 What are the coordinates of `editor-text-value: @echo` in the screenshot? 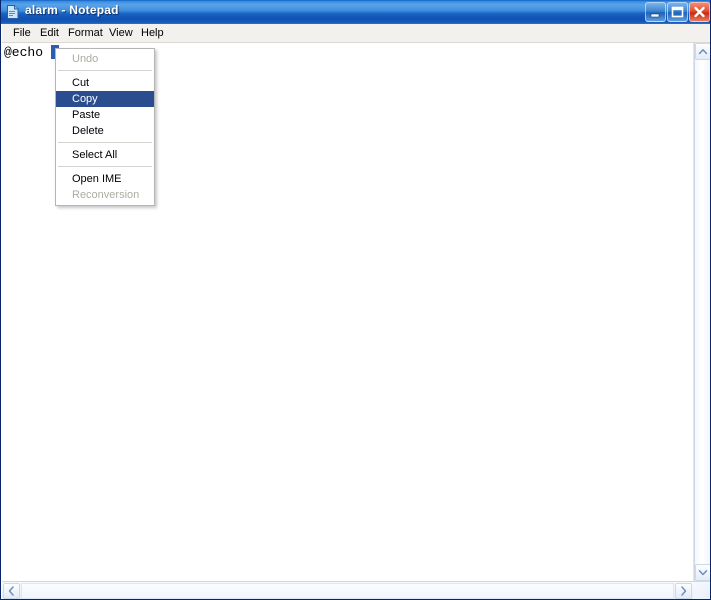 It's located at (27, 52).